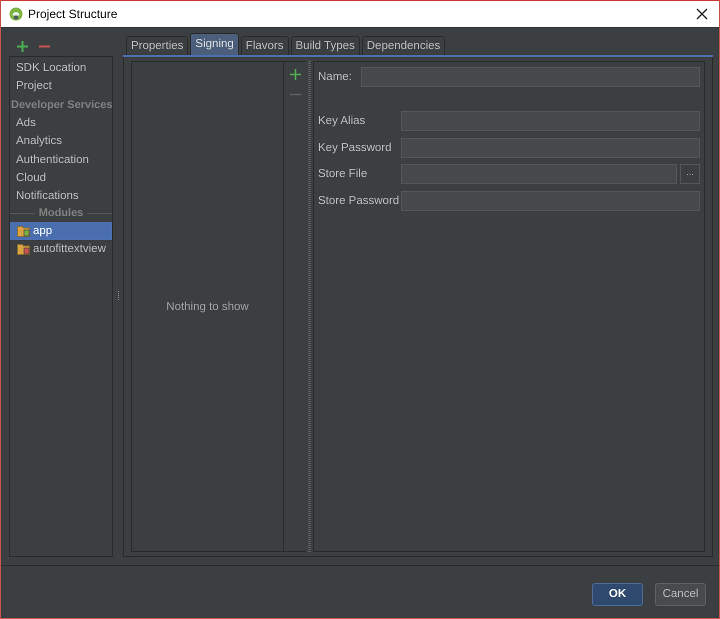 Image resolution: width=720 pixels, height=619 pixels. Describe the element at coordinates (207, 306) in the screenshot. I see `empty-message: Nothing to show` at that location.